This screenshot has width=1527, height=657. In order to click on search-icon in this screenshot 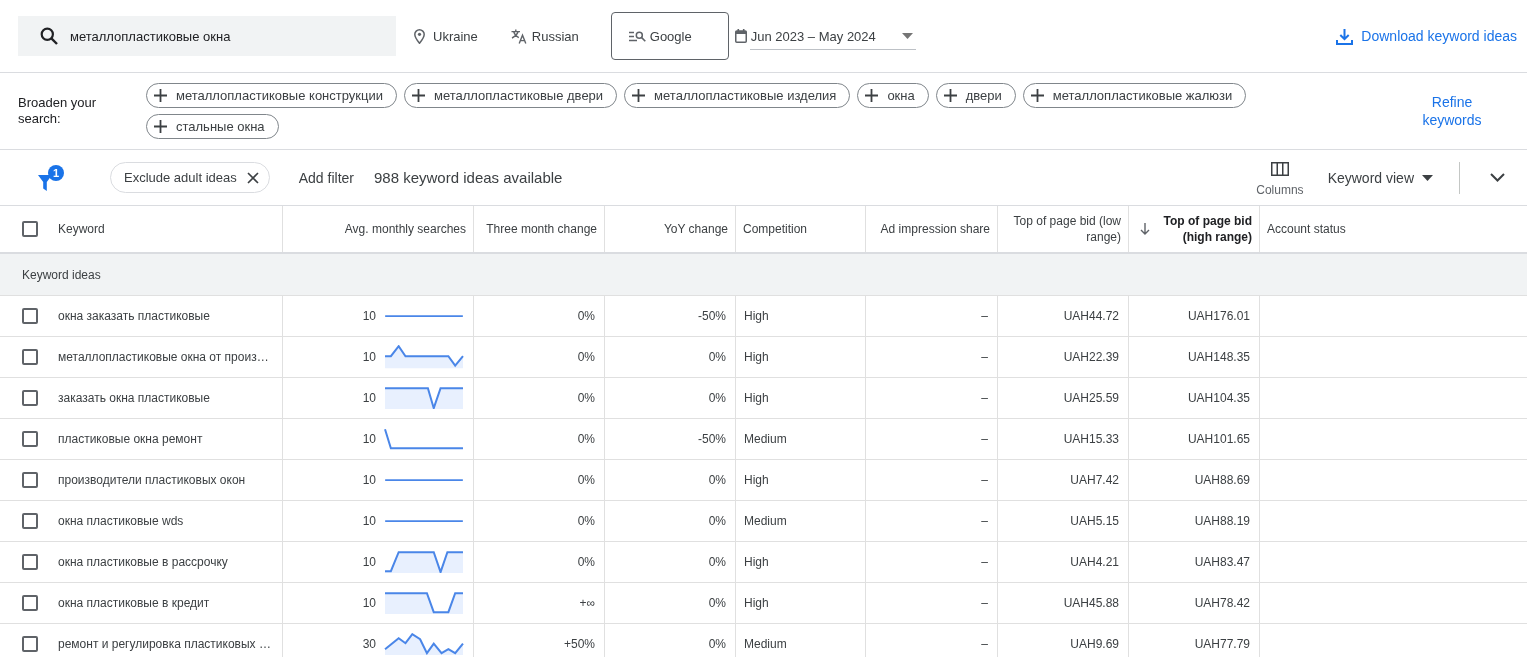, I will do `click(49, 36)`.